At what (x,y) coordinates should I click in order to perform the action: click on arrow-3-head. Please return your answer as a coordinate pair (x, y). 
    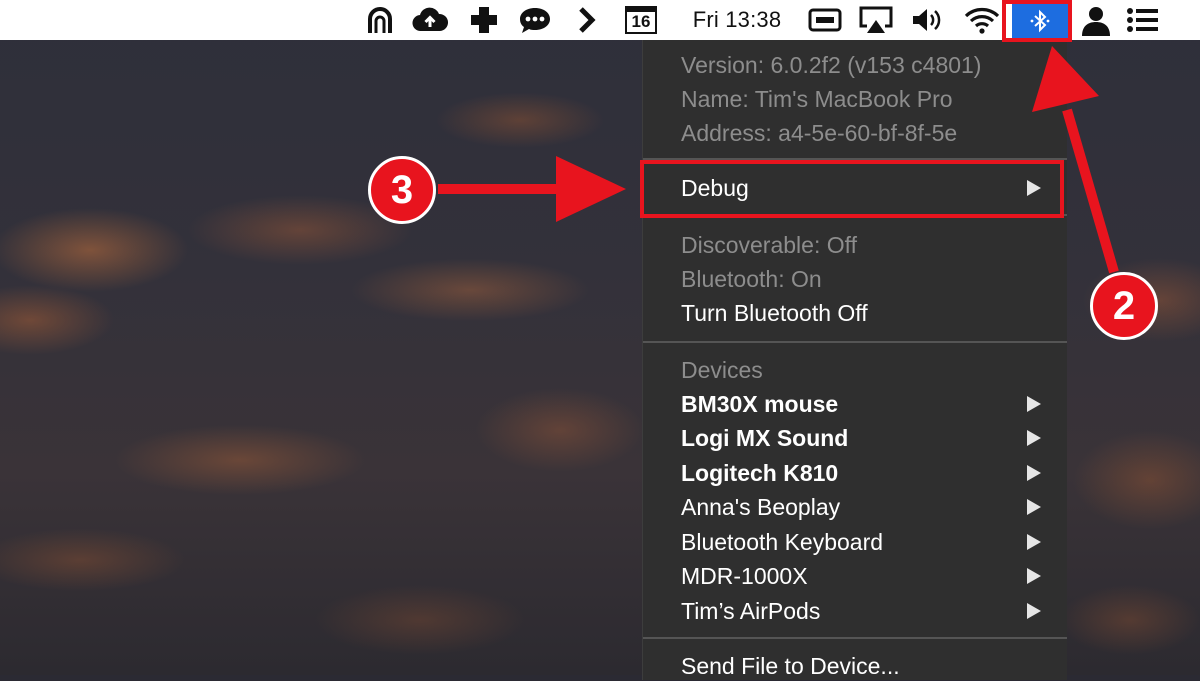
    Looking at the image, I should click on (591, 189).